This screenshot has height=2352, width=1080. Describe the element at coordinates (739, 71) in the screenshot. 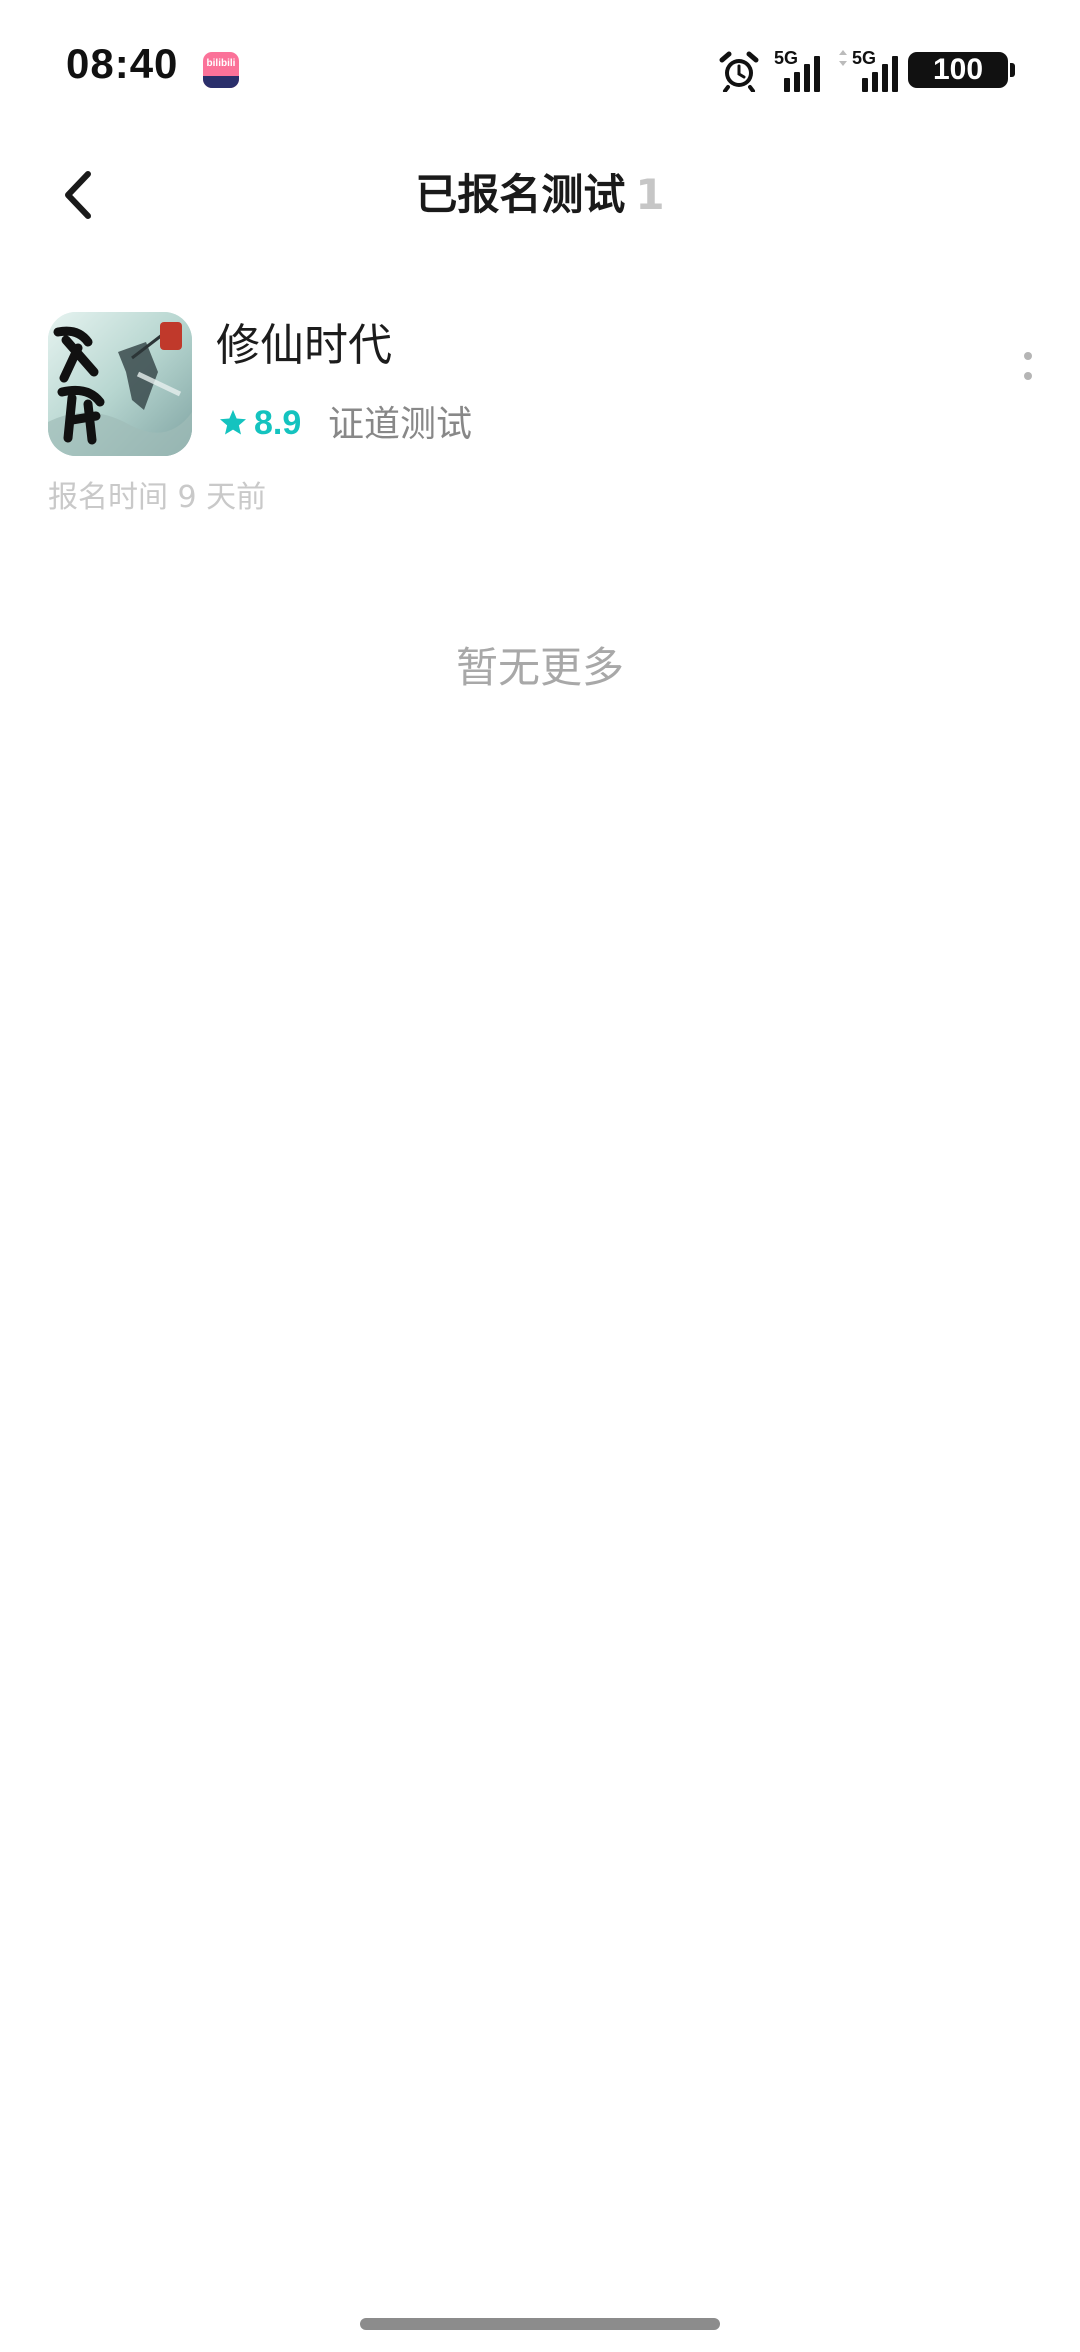

I see `alarm-clock-icon` at that location.